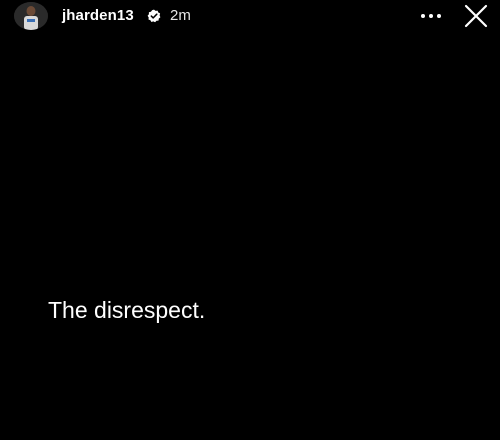 The width and height of the screenshot is (500, 440). I want to click on avatar-image, so click(31, 16).